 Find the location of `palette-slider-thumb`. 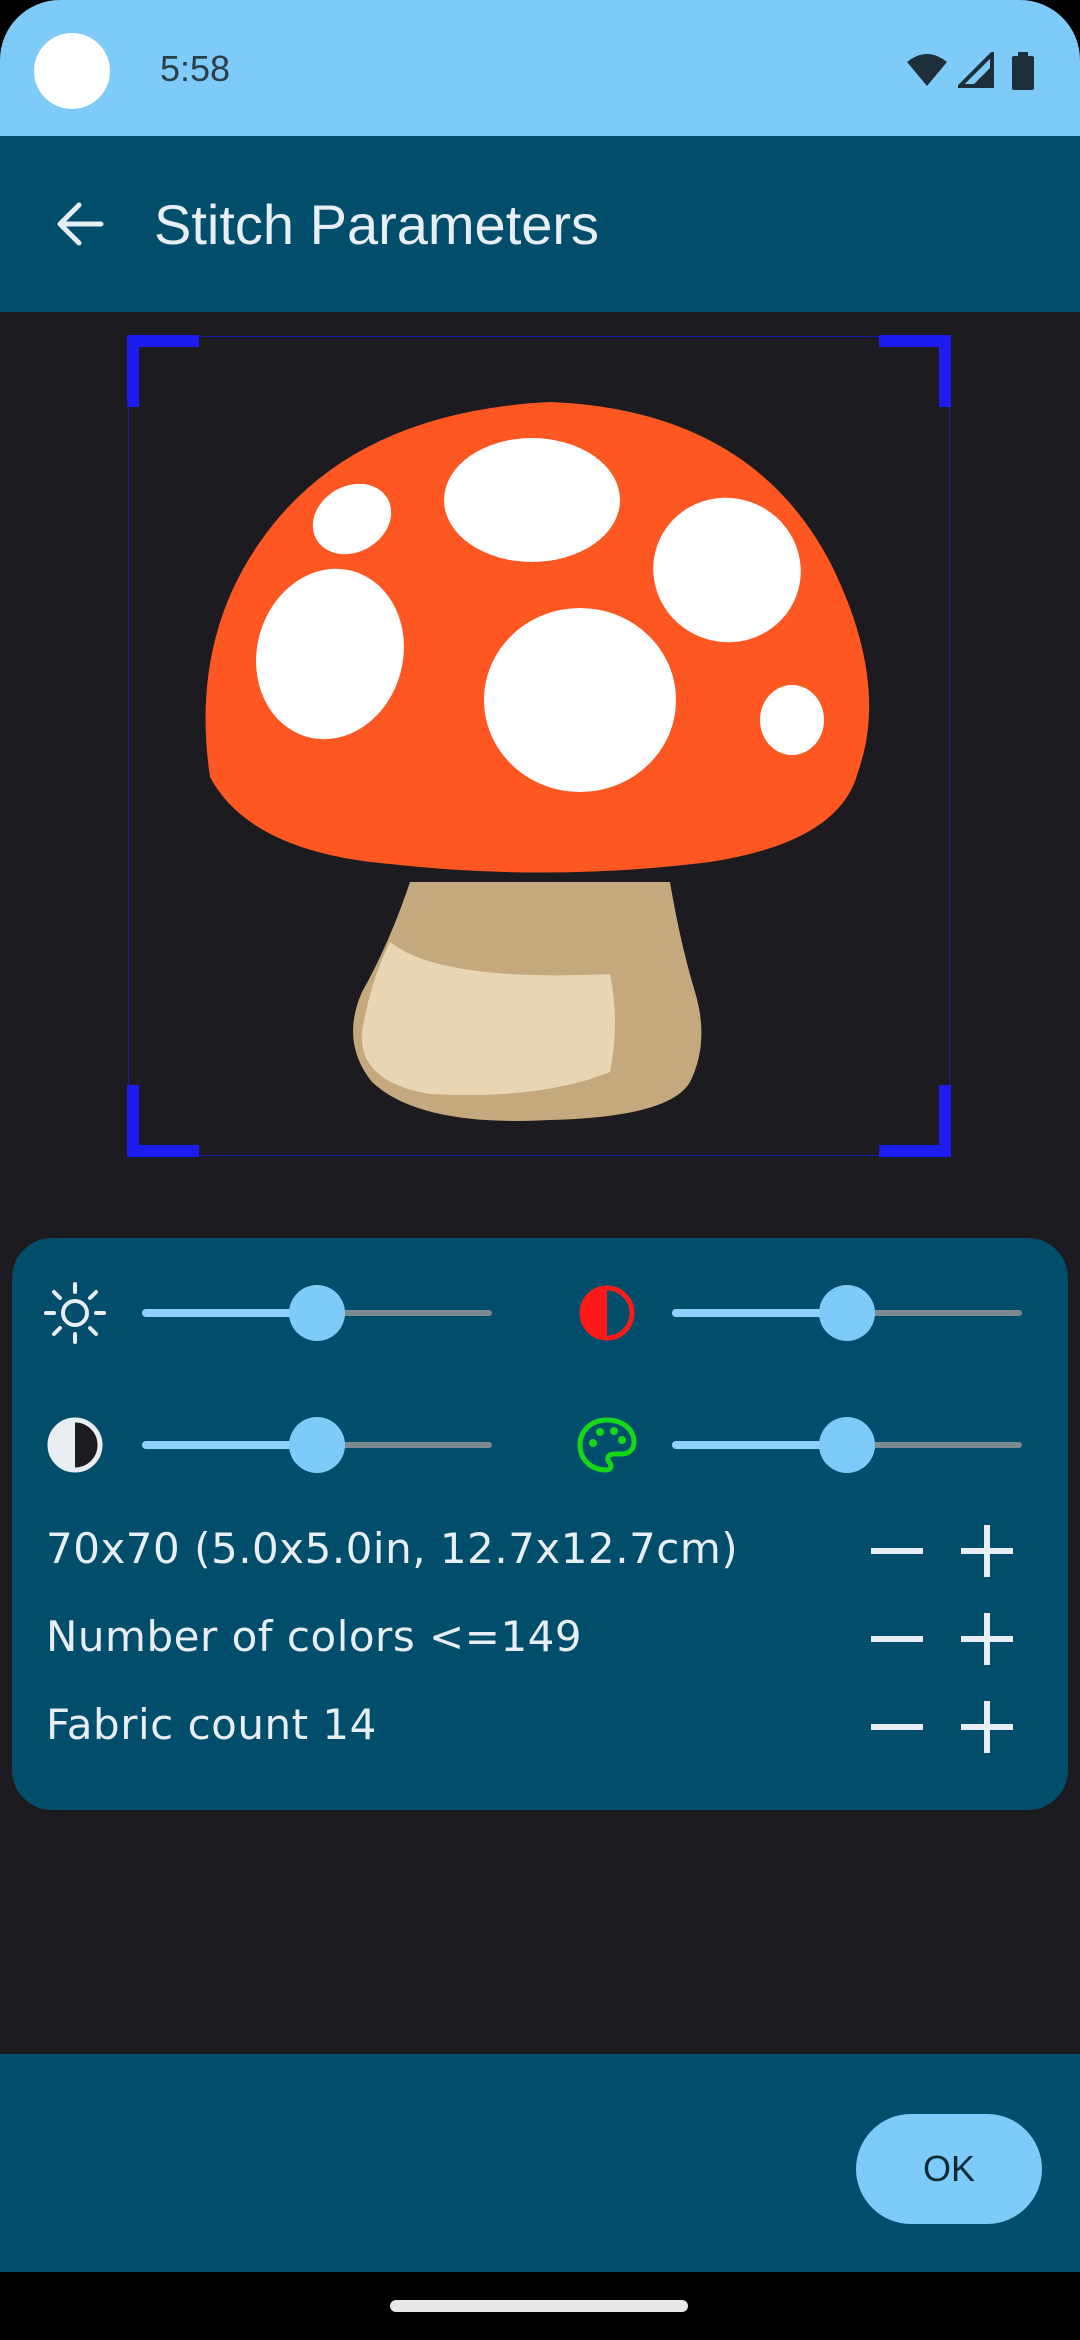

palette-slider-thumb is located at coordinates (847, 1445).